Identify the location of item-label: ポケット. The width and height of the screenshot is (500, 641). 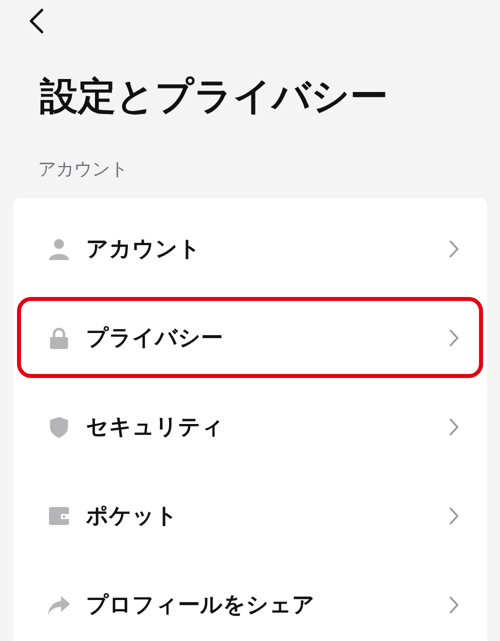
(132, 516).